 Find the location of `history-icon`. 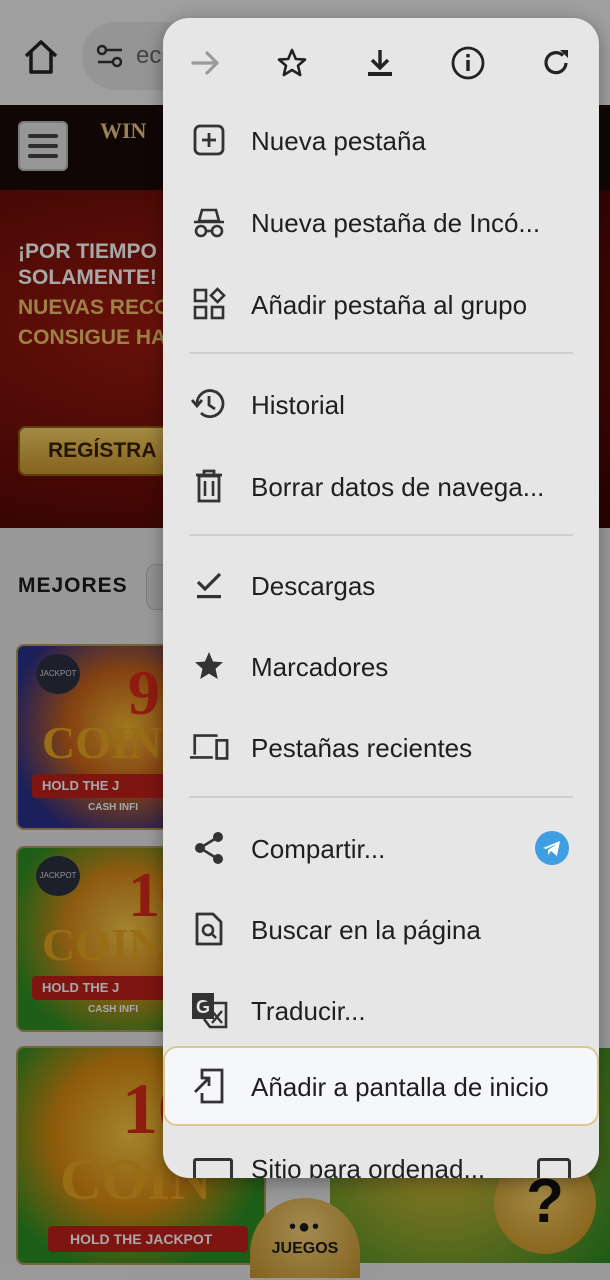

history-icon is located at coordinates (208, 403).